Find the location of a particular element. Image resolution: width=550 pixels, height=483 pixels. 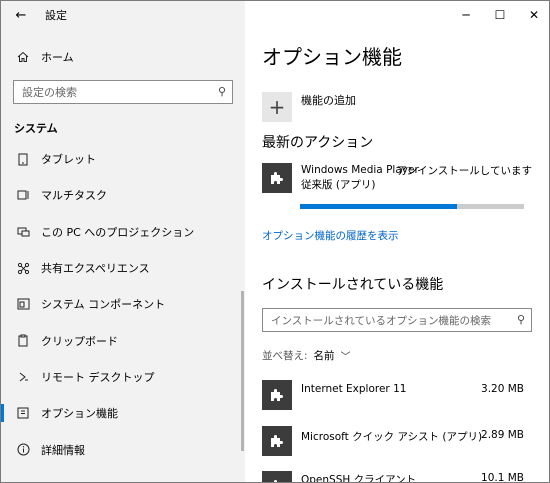

sort-dropdown: 並べ替え: 名前 ﹀ is located at coordinates (306, 355).